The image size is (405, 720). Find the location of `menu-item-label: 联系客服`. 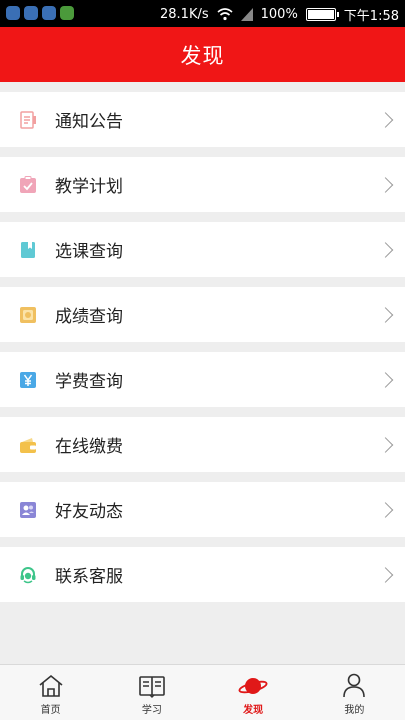

menu-item-label: 联系客服 is located at coordinates (89, 577).